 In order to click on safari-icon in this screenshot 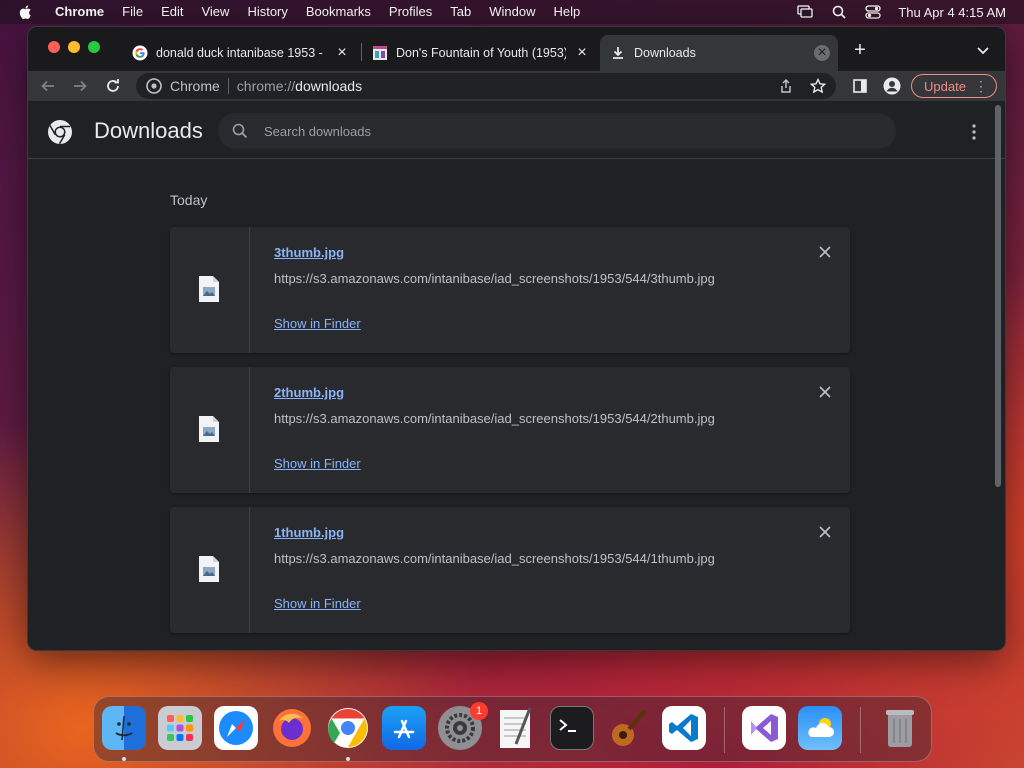, I will do `click(236, 728)`.